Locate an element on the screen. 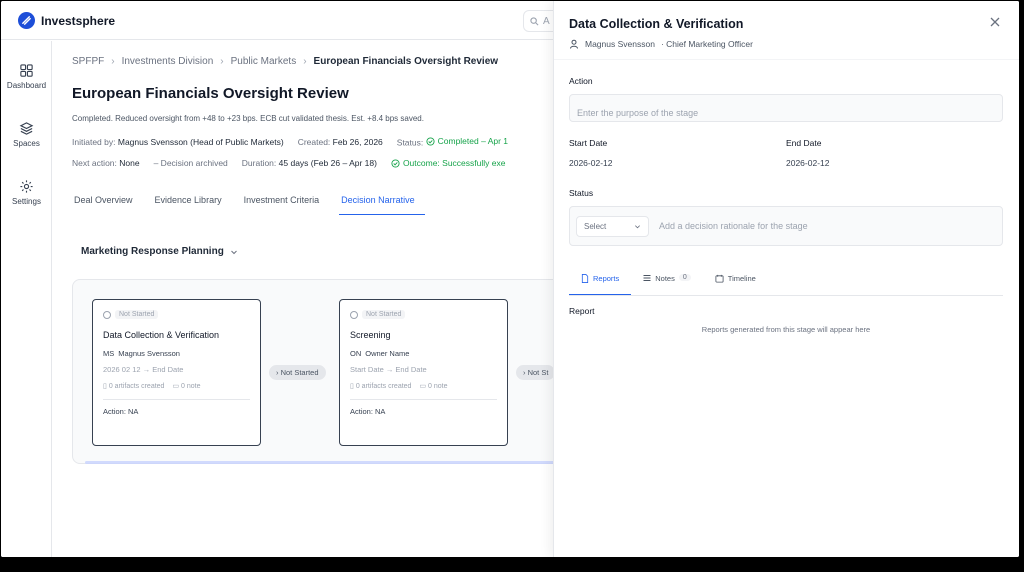 This screenshot has height=572, width=1024. document-icon is located at coordinates (585, 278).